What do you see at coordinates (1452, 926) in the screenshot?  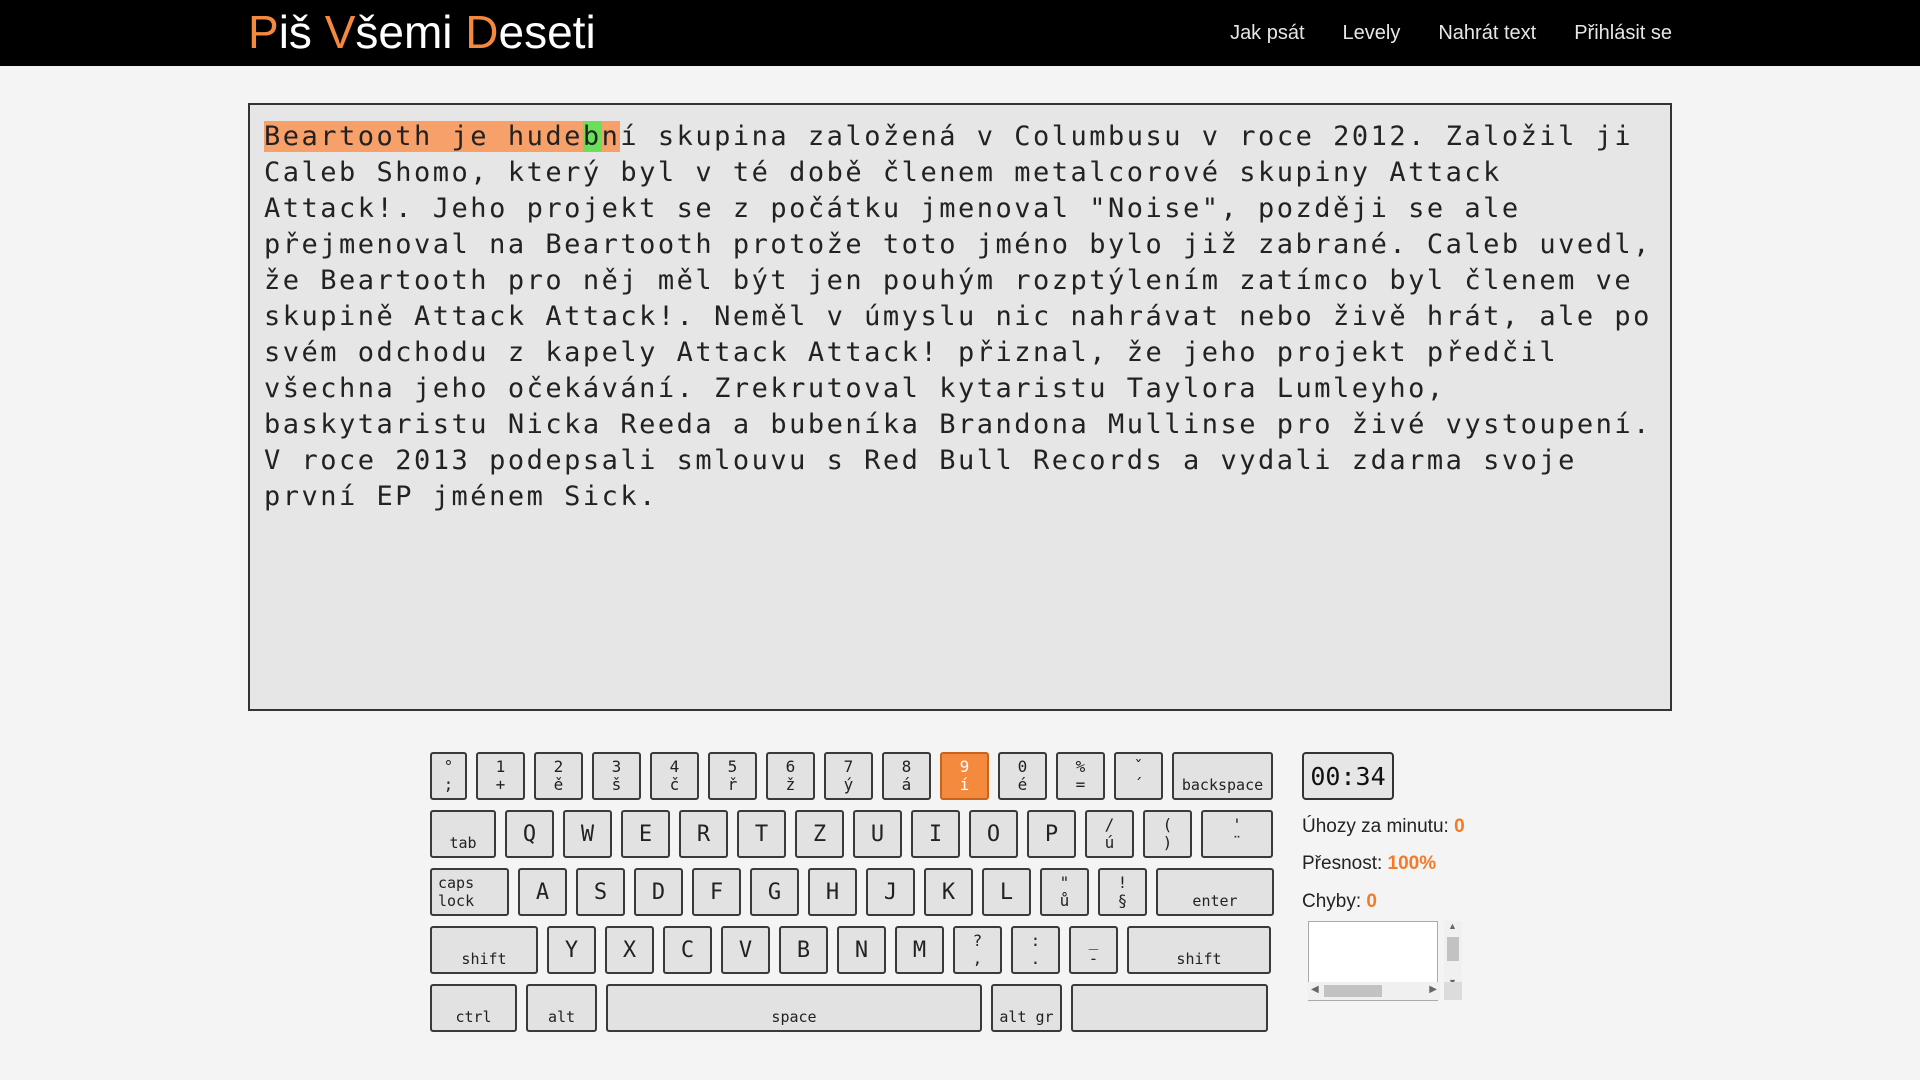 I see `scroll-up-arrow-icon: ▲` at bounding box center [1452, 926].